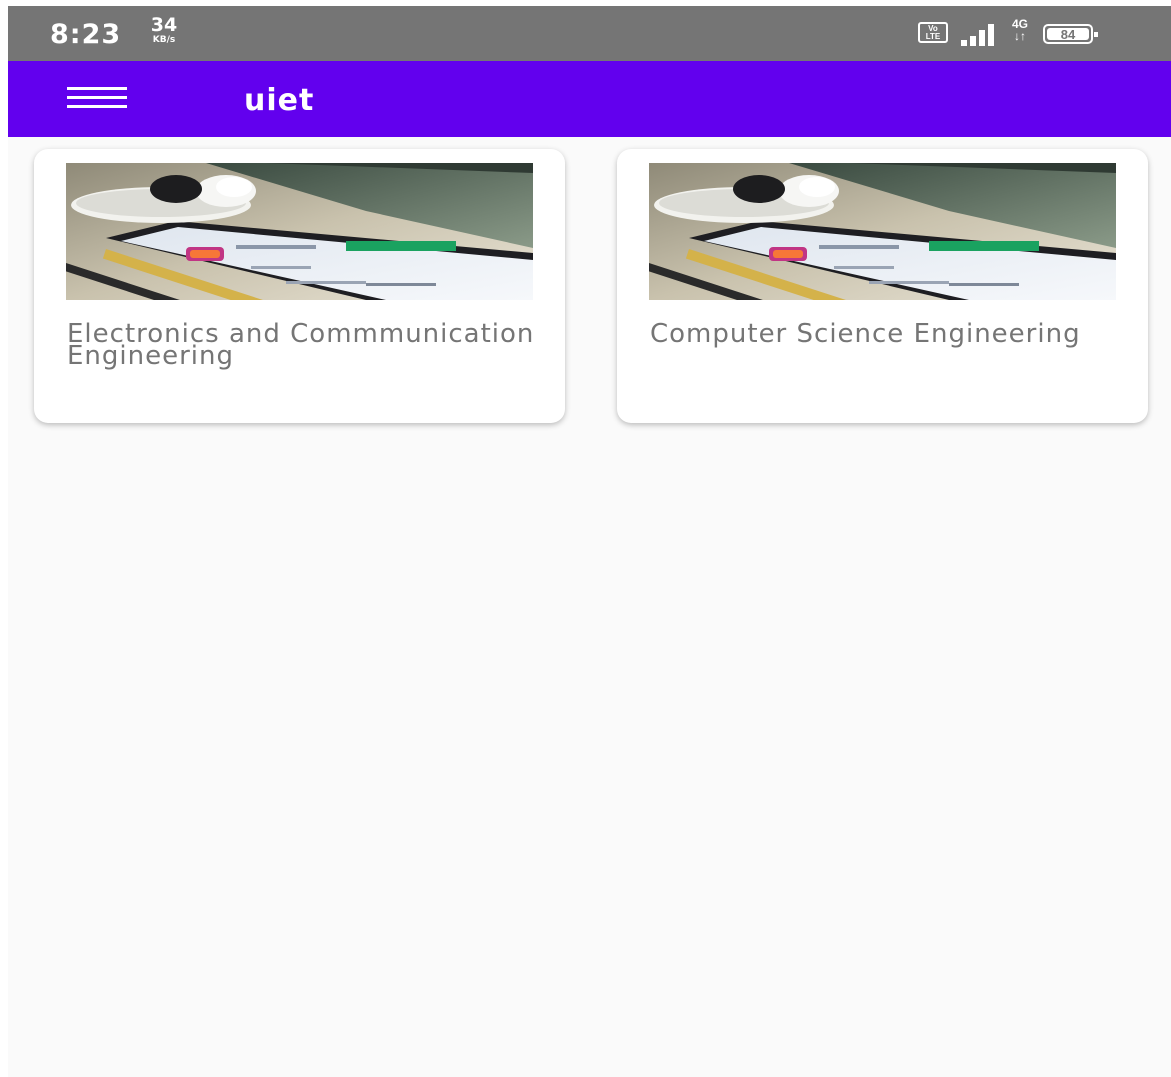  What do you see at coordinates (865, 334) in the screenshot?
I see `department-card-title: Computer Science Engineering` at bounding box center [865, 334].